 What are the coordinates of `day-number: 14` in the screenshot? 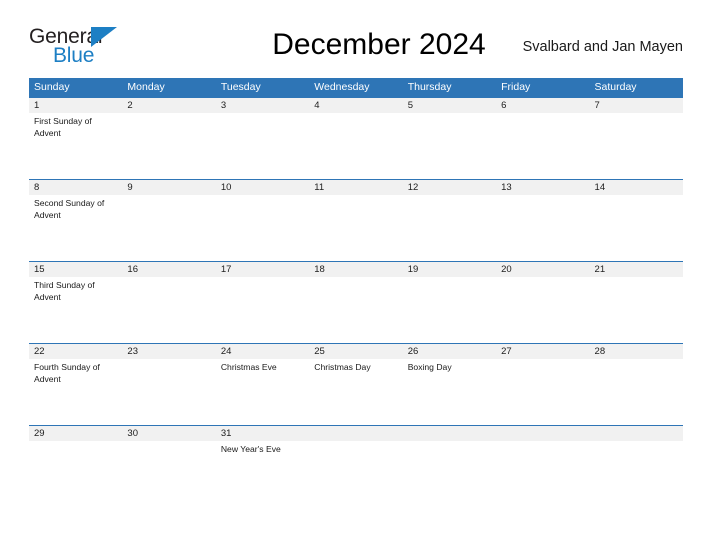 It's located at (636, 187).